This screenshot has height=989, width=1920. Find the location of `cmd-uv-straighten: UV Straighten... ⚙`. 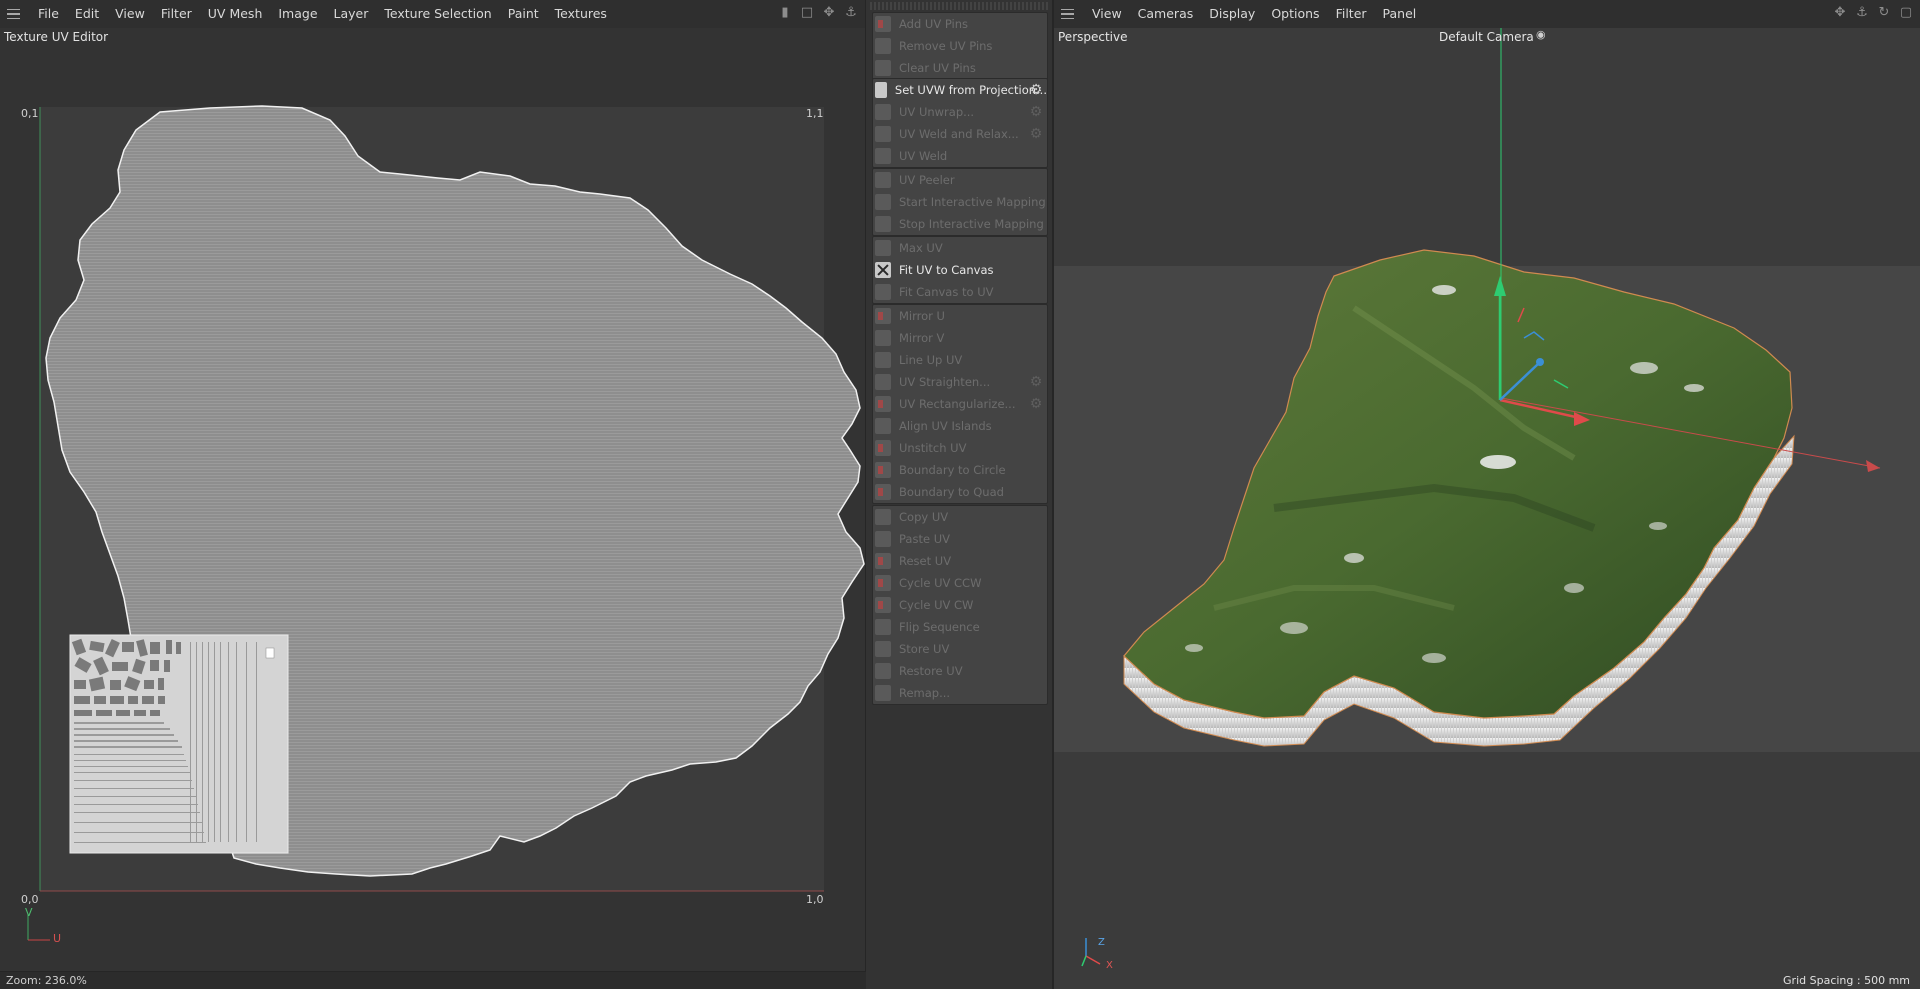

cmd-uv-straighten: UV Straighten... ⚙ is located at coordinates (960, 382).